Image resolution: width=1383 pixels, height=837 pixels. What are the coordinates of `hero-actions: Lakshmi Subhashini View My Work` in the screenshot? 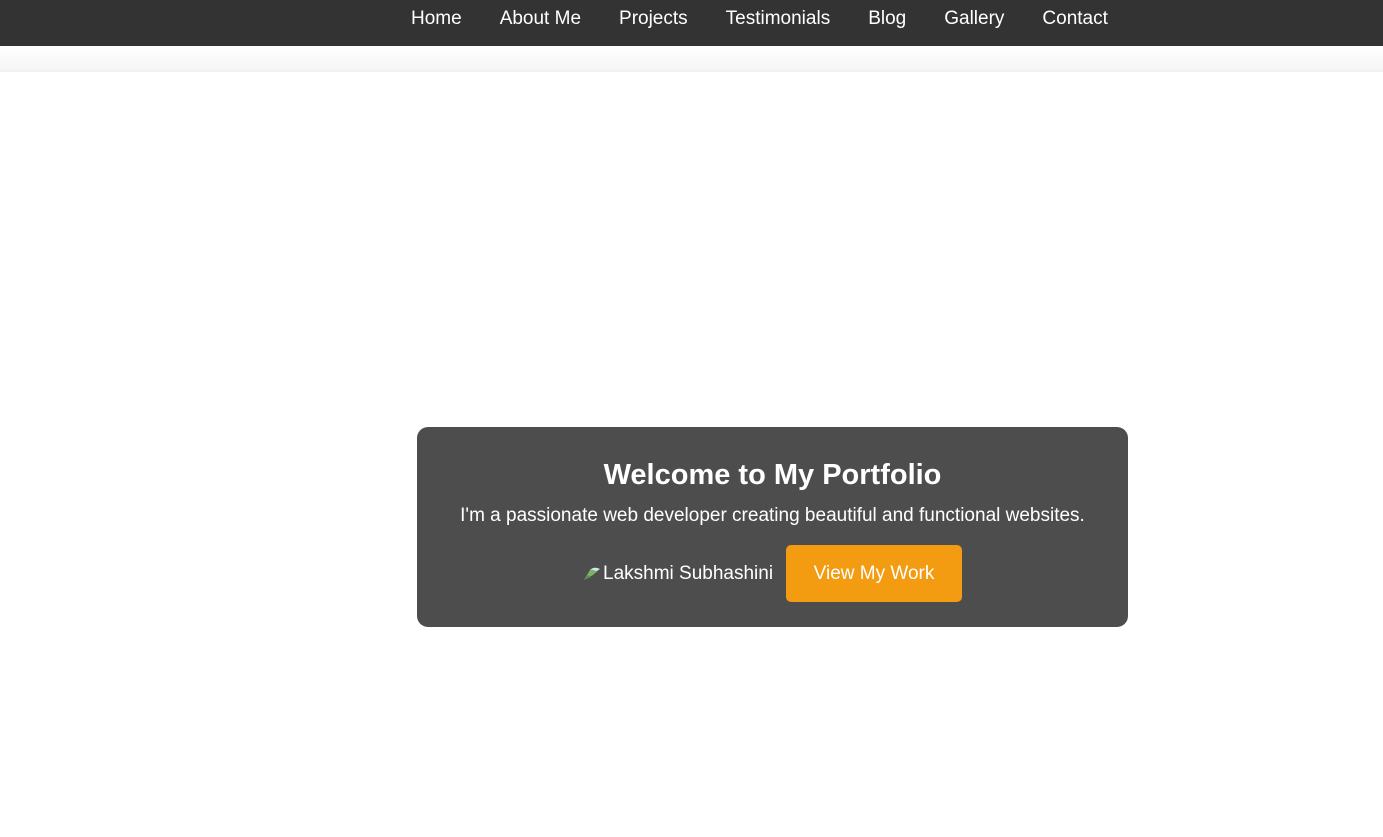 It's located at (772, 573).